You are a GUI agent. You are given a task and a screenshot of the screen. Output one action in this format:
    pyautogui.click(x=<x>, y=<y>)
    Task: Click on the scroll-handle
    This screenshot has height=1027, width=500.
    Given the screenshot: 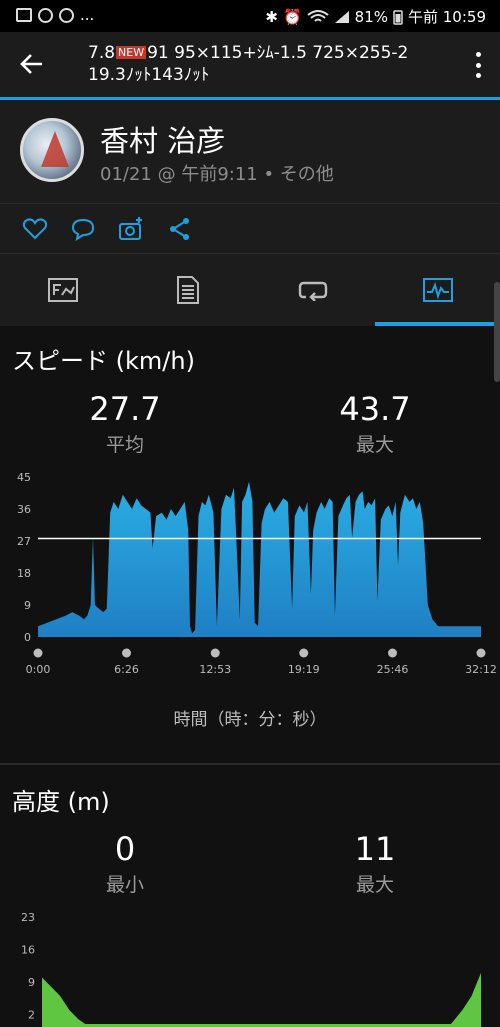 What is the action you would take?
    pyautogui.click(x=497, y=332)
    